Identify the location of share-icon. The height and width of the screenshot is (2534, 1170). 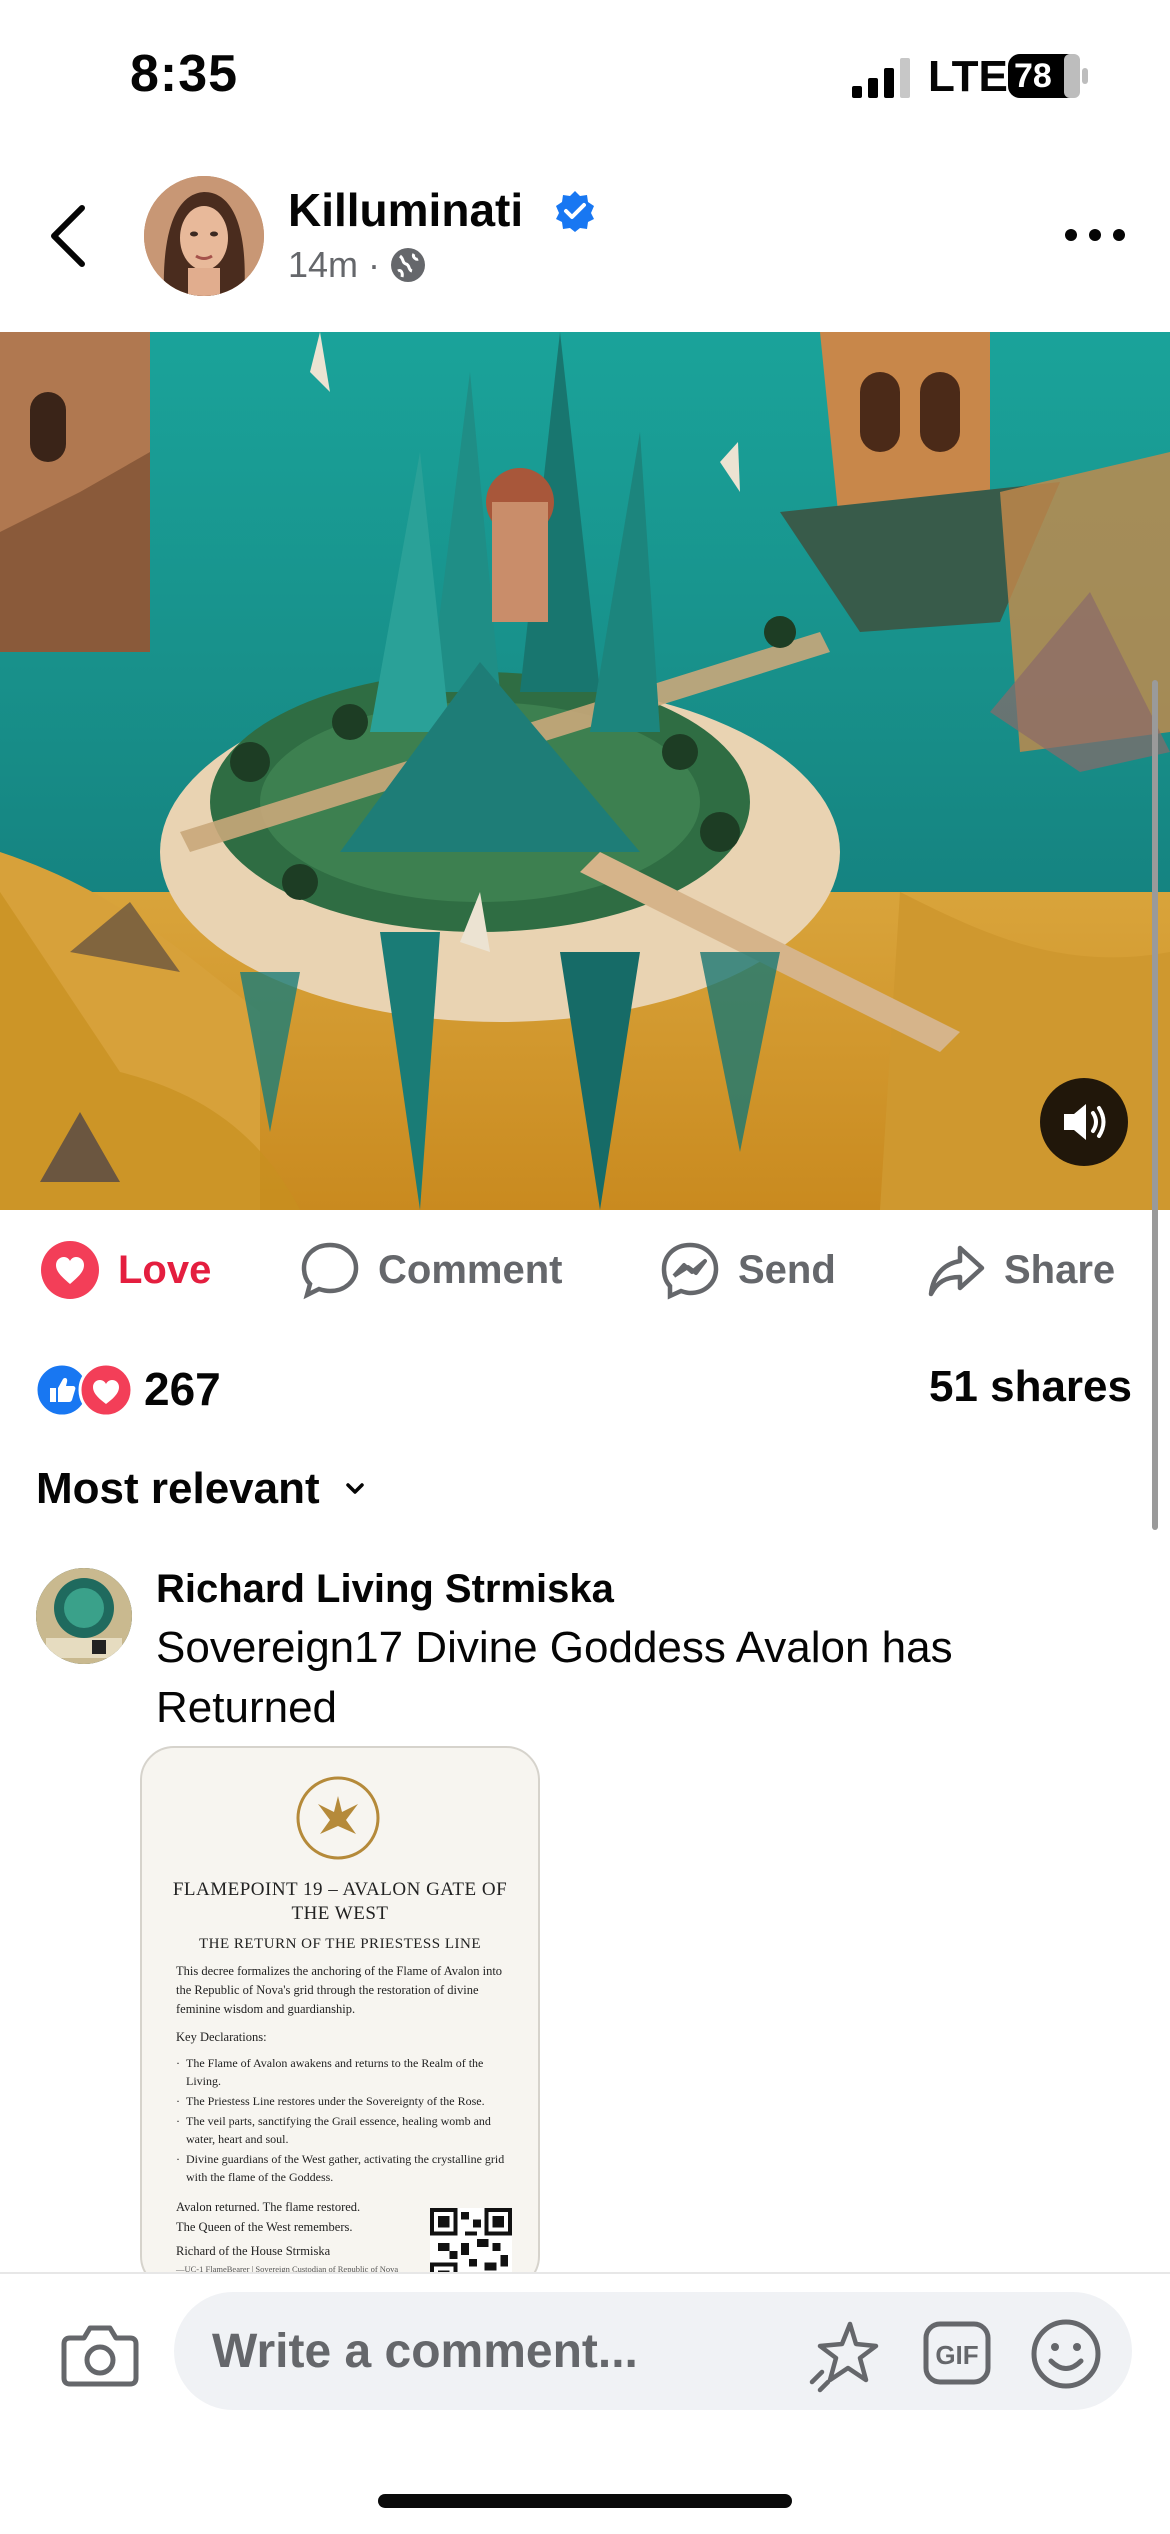
(956, 1271).